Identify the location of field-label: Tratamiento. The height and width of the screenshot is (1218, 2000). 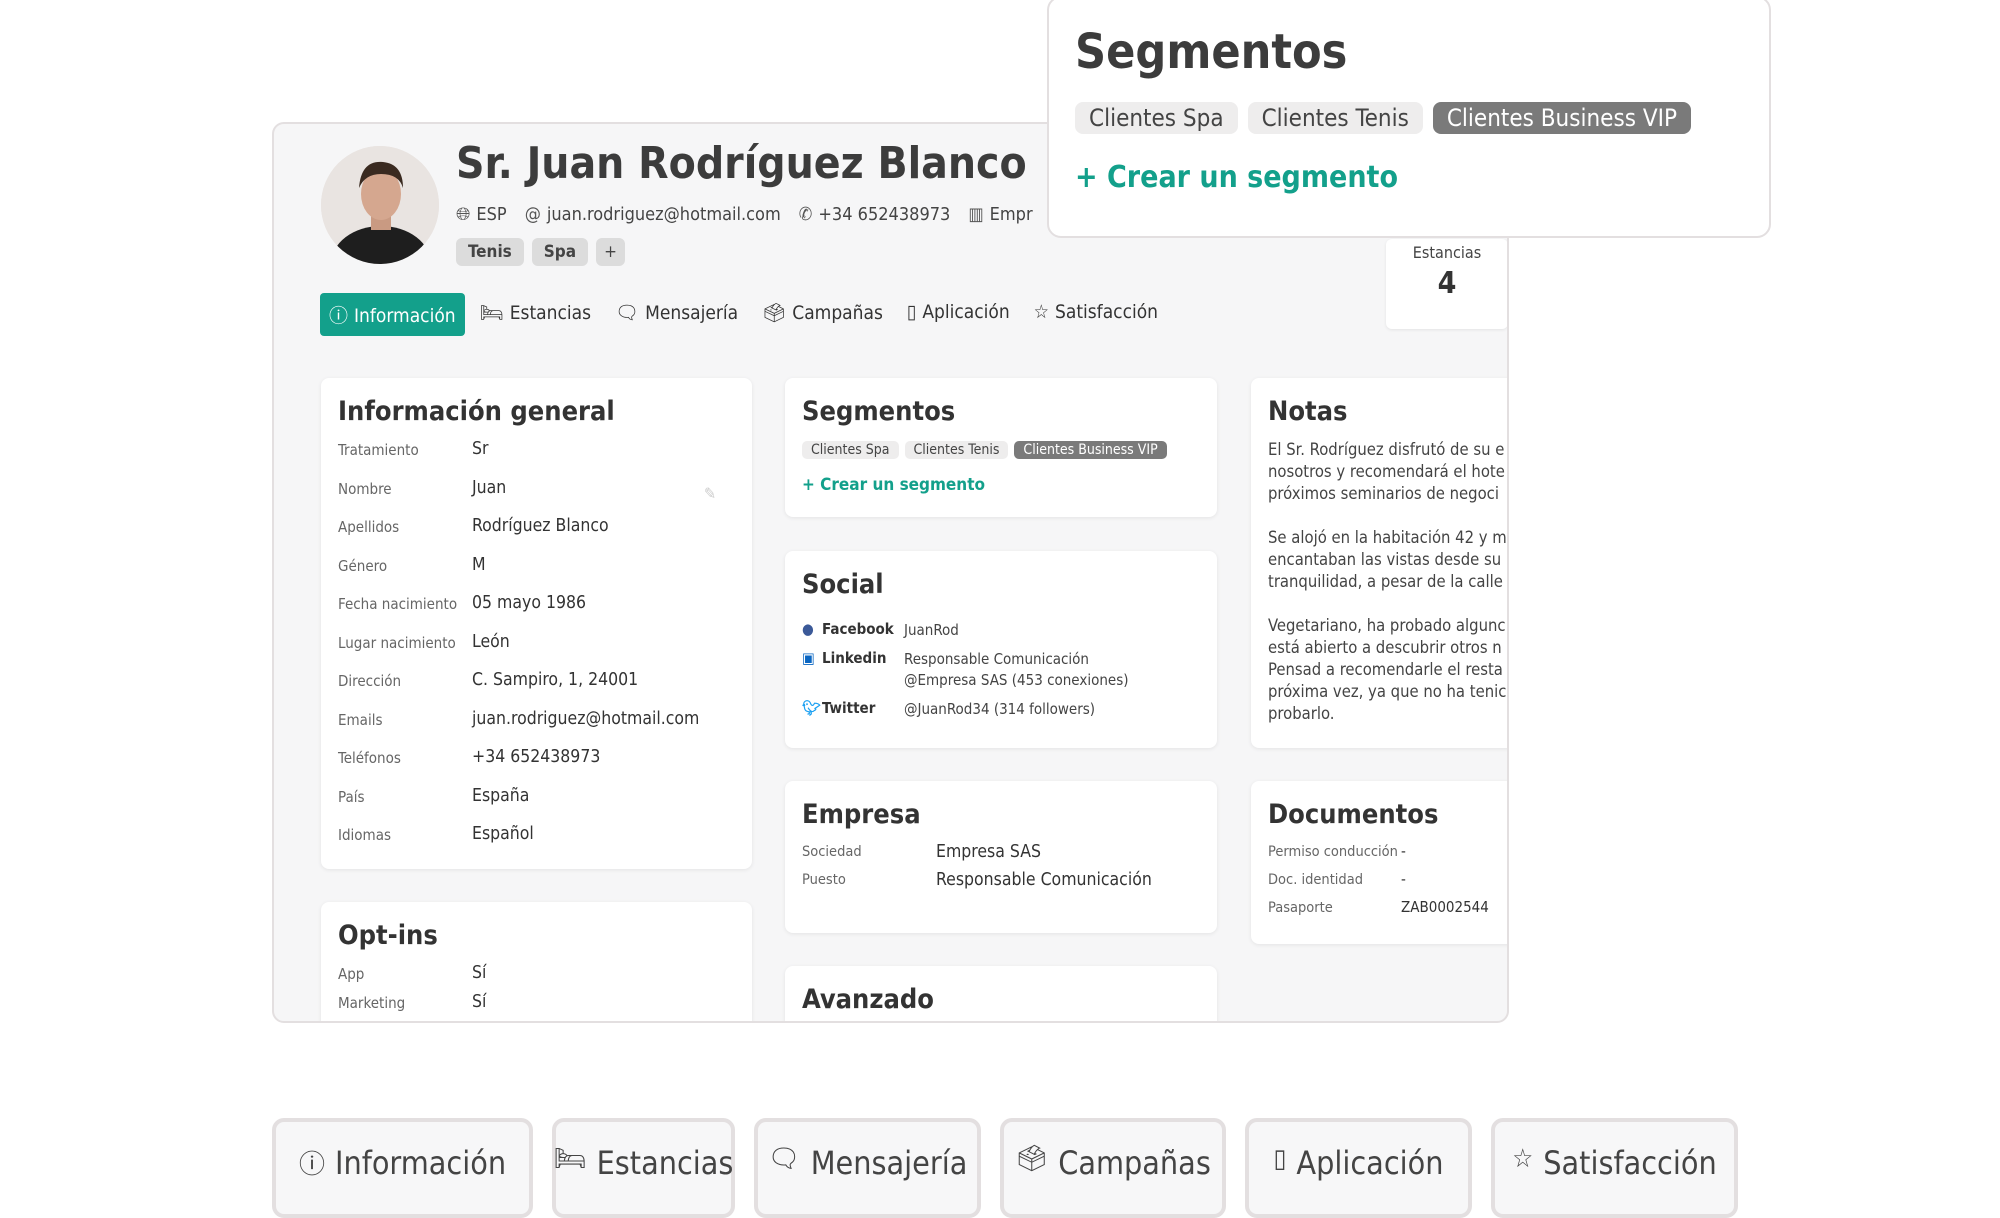
(378, 450).